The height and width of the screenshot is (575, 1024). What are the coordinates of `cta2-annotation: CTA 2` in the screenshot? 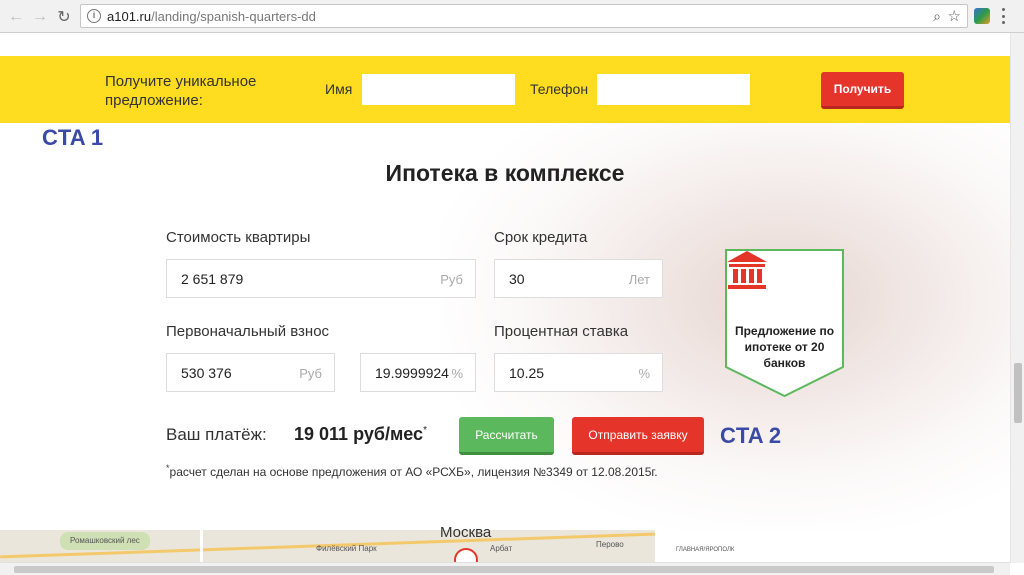 It's located at (751, 435).